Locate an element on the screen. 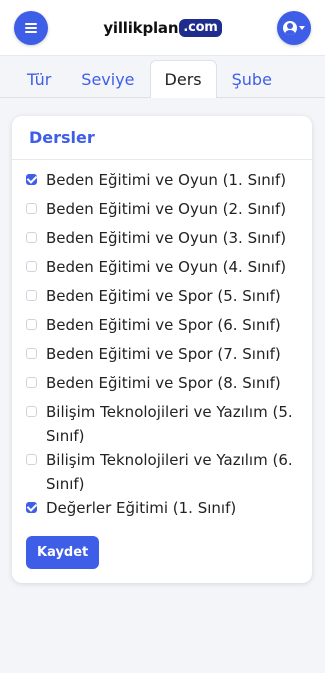 The image size is (325, 673). course-item: Beden Eğitimi ve Oyun (1. Sınıf) is located at coordinates (162, 182).